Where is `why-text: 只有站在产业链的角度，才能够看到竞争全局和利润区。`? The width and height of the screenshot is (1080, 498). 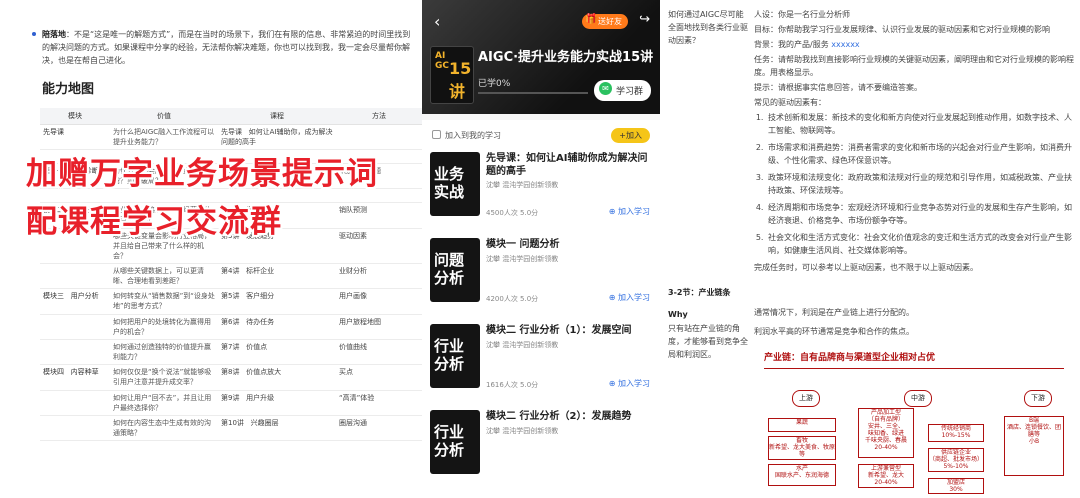
why-text: 只有站在产业链的角度，才能够看到竞争全局和利润区。 is located at coordinates (708, 341).